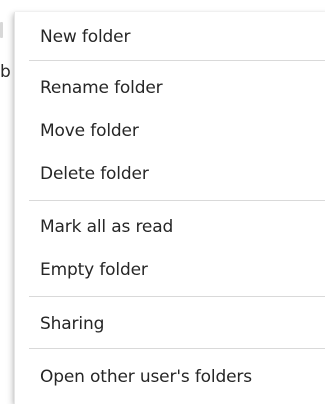  Describe the element at coordinates (182, 37) in the screenshot. I see `menu-item-new-folder: New folder` at that location.